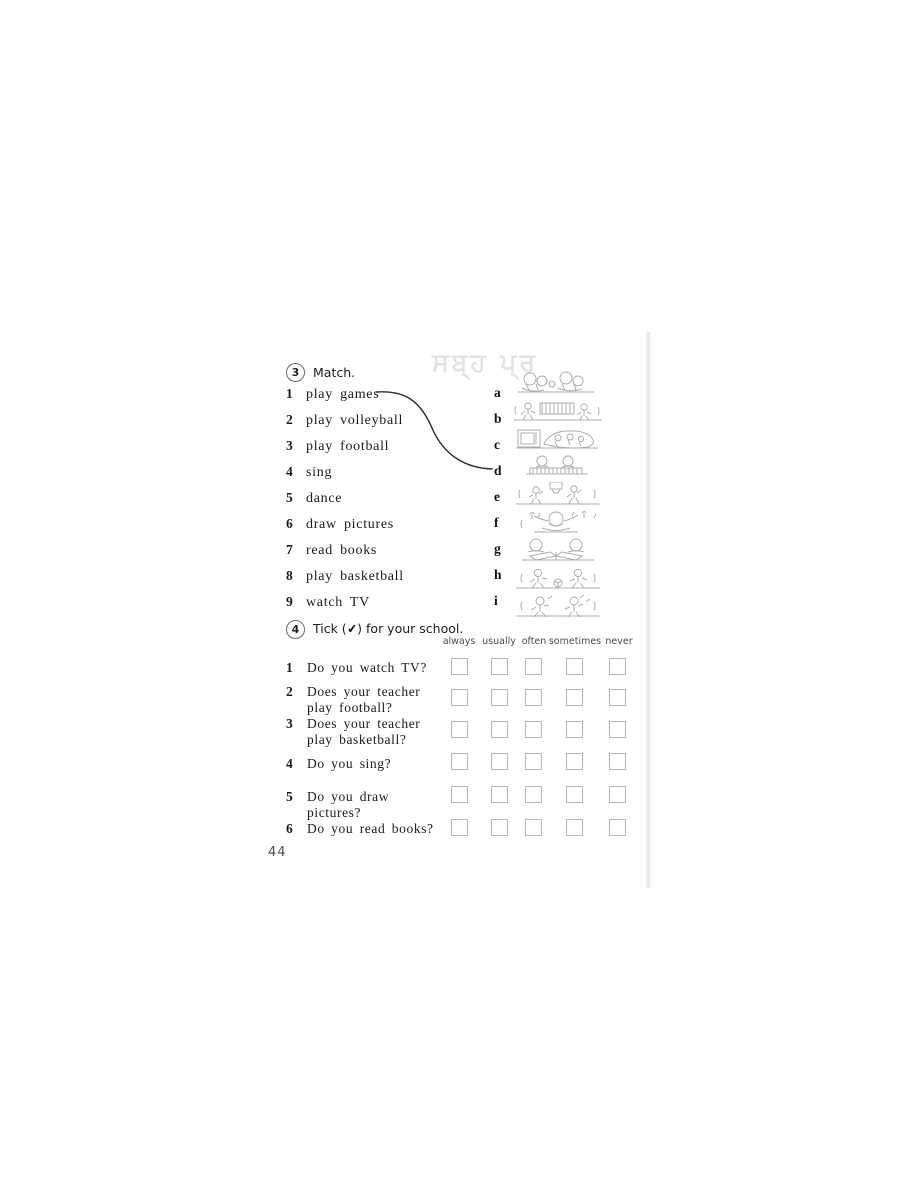 This screenshot has width=900, height=1200. I want to click on match-row-number: 9, so click(289, 601).